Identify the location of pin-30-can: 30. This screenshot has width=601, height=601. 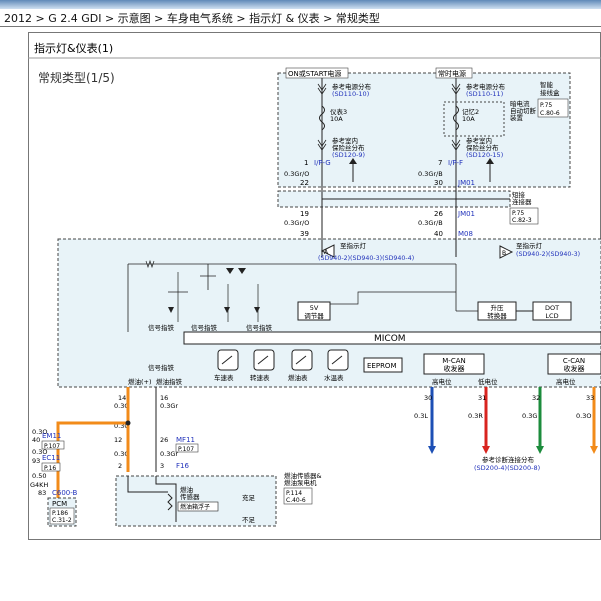
(428, 398).